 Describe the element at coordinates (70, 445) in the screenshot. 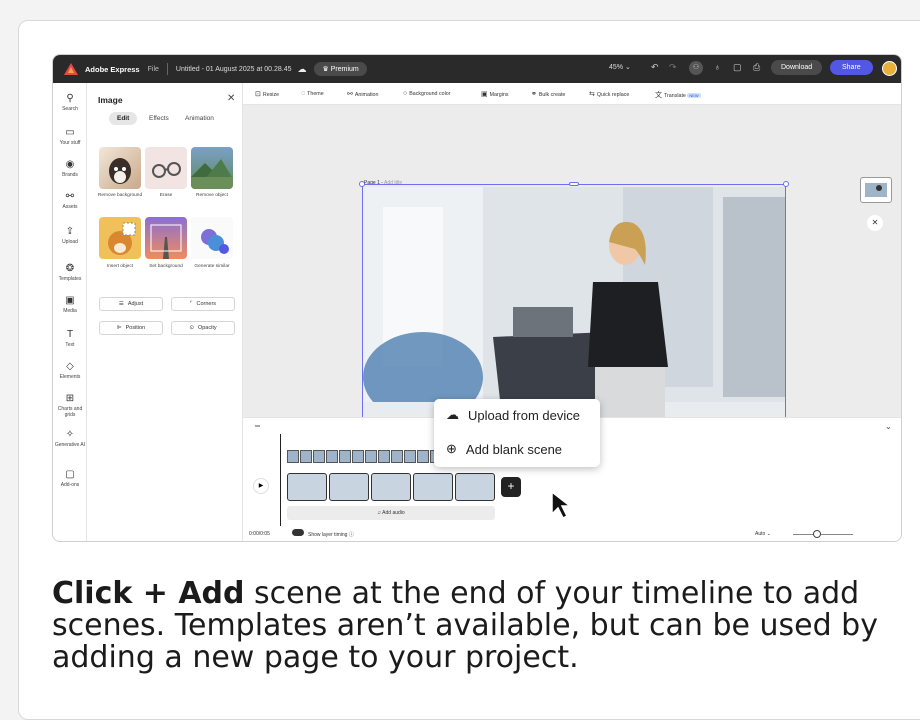

I see `rail-label: Generative AI` at that location.